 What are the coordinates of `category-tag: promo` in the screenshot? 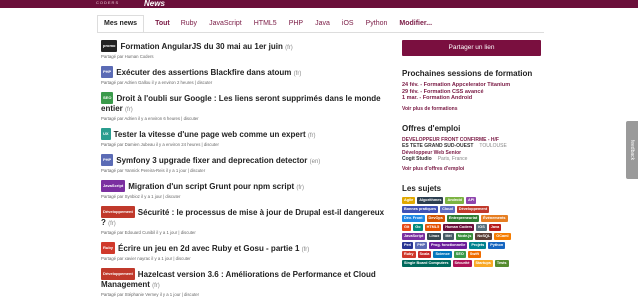 It's located at (109, 46).